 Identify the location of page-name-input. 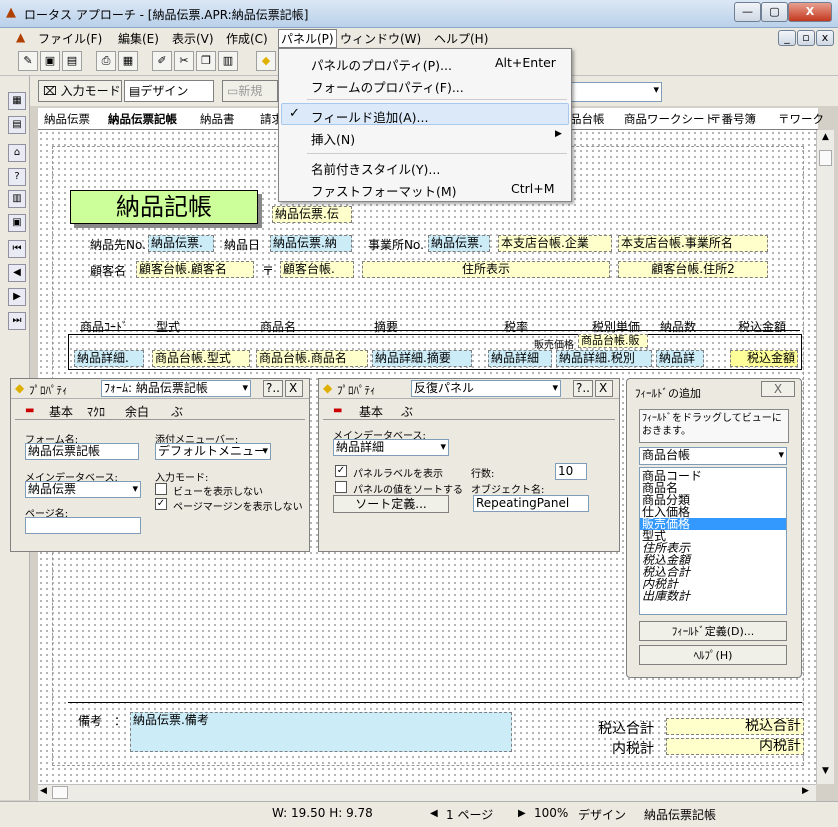
(83, 525).